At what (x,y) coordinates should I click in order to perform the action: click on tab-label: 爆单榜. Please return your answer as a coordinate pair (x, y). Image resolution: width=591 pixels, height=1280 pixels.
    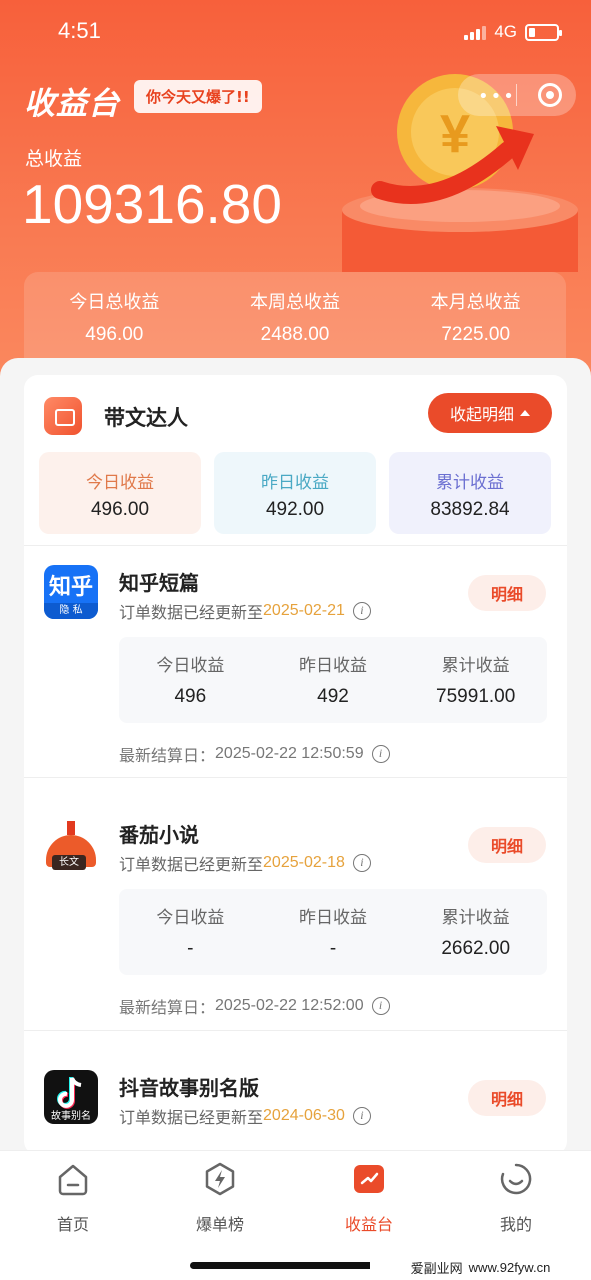
    Looking at the image, I should click on (219, 1224).